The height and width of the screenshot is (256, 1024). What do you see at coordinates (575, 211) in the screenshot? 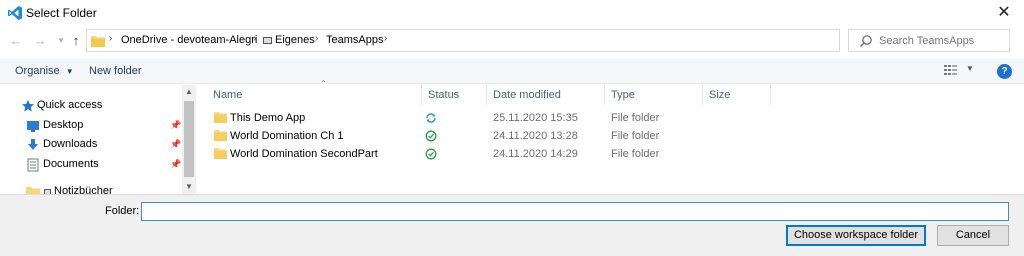
I see `folder-name-input` at bounding box center [575, 211].